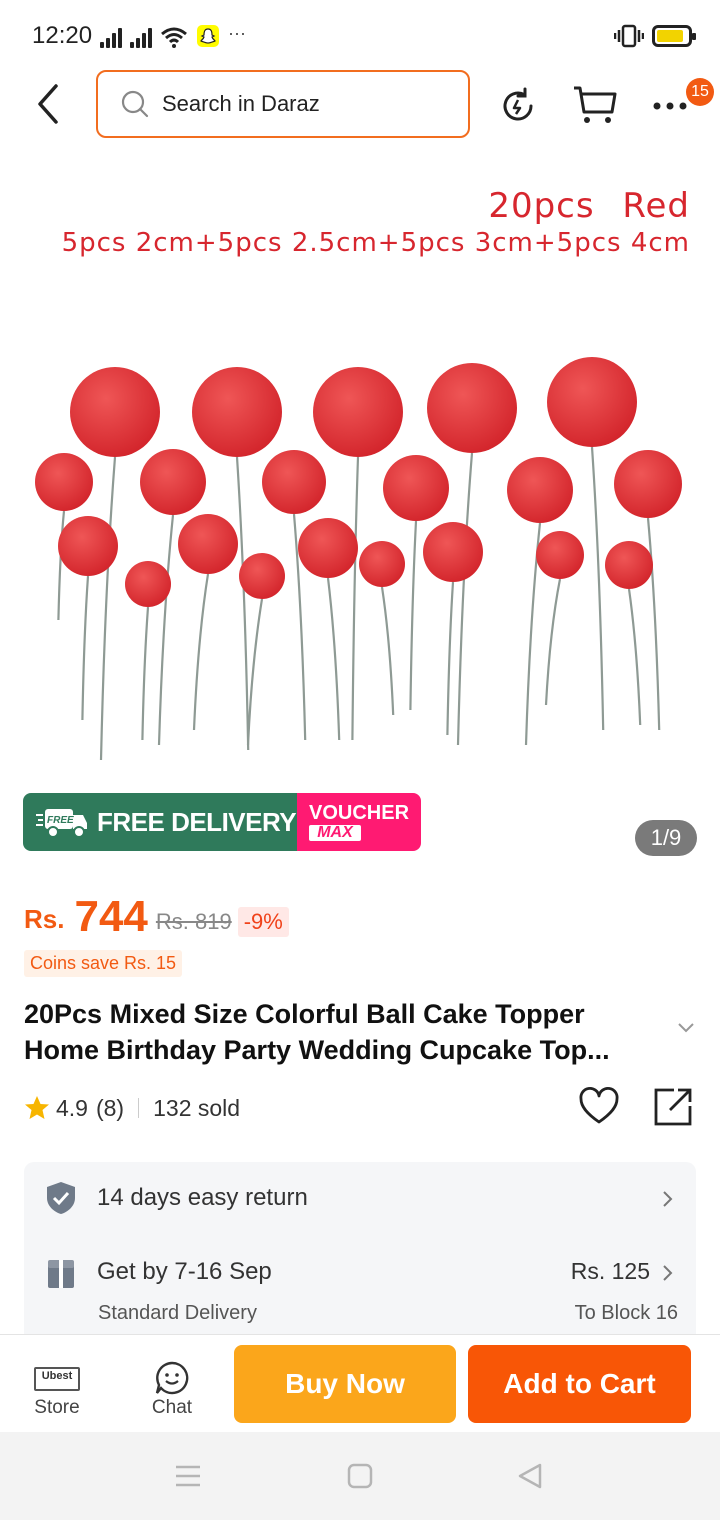 The height and width of the screenshot is (1520, 720). What do you see at coordinates (345, 1384) in the screenshot?
I see `buy-now-button: Buy Now` at bounding box center [345, 1384].